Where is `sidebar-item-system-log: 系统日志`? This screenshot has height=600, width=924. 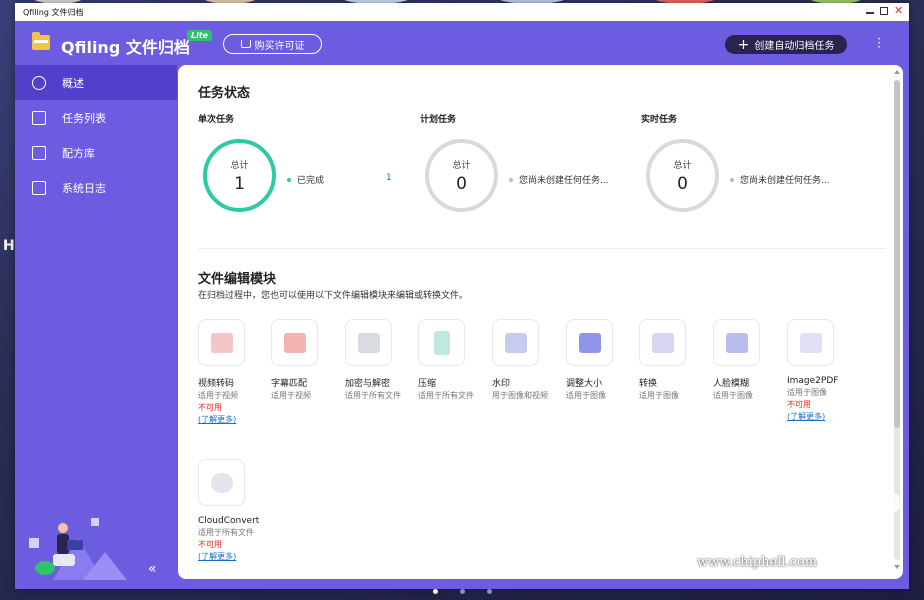
sidebar-item-system-log: 系统日志 is located at coordinates (96, 187).